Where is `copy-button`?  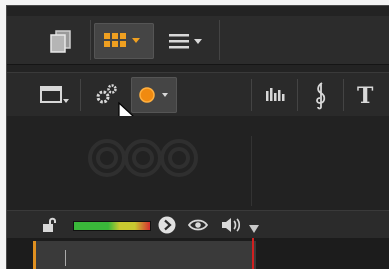 copy-button is located at coordinates (61, 41).